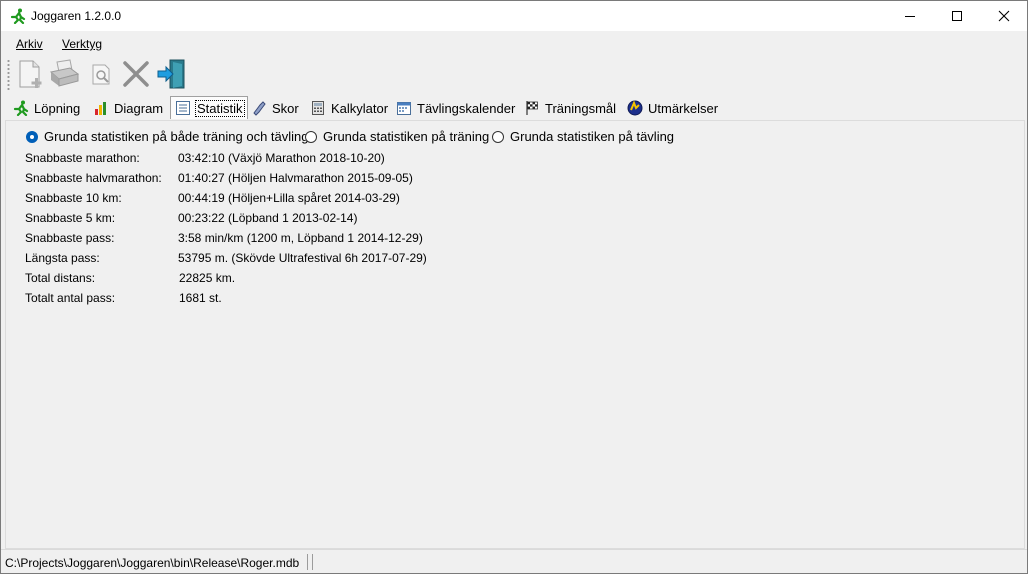 The height and width of the screenshot is (574, 1028). Describe the element at coordinates (466, 108) in the screenshot. I see `tab-tavlingskalender-label: Tävlingskalender` at that location.